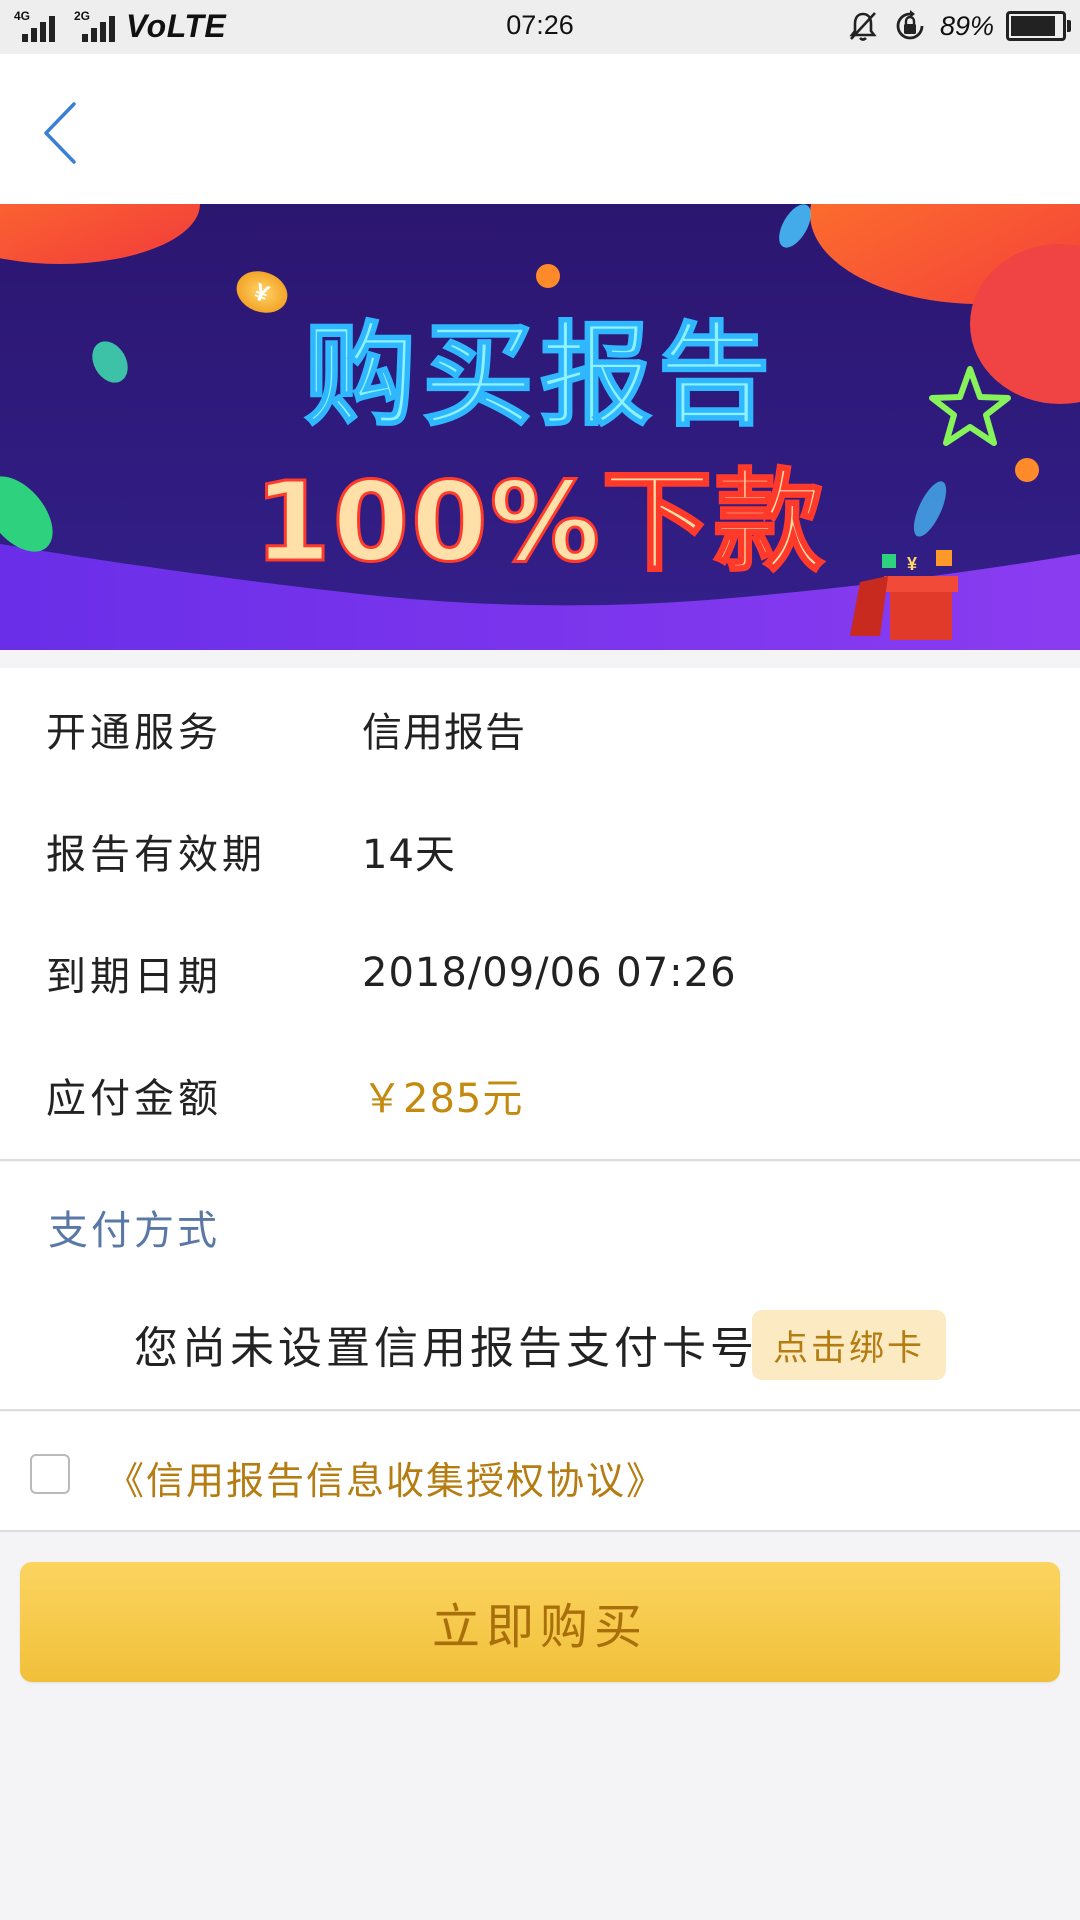 This screenshot has height=1920, width=1080. I want to click on validity-value: 14天, so click(409, 855).